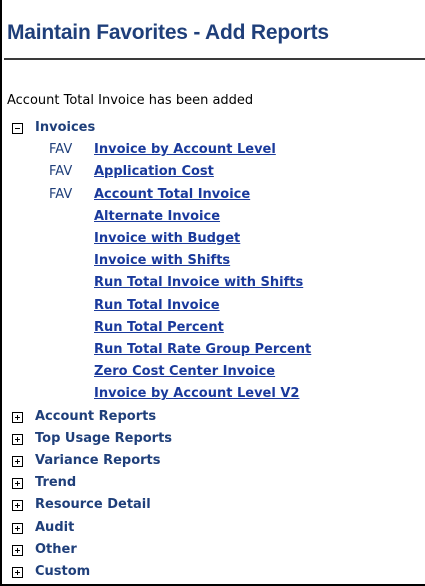  Describe the element at coordinates (103, 438) in the screenshot. I see `category-label: Top Usage Reports` at that location.